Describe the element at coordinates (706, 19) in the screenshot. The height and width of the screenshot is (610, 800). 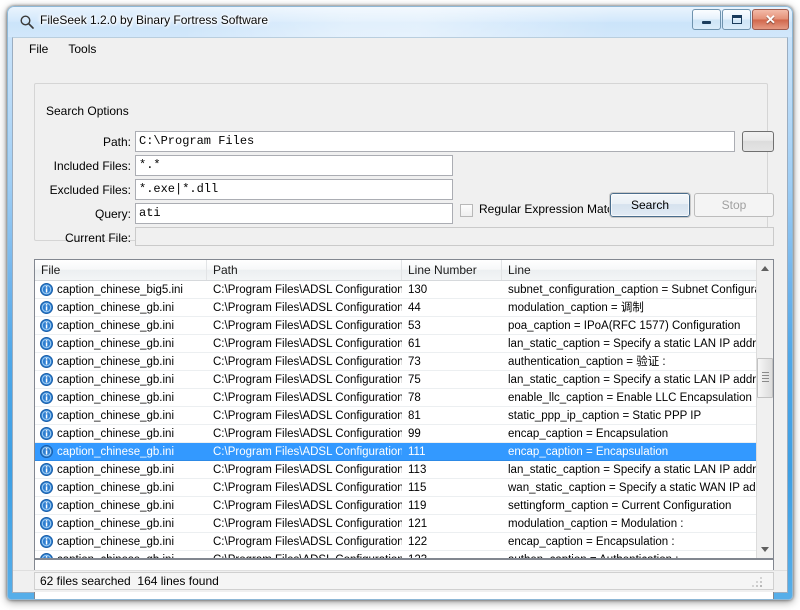
I see `minimize-button` at that location.